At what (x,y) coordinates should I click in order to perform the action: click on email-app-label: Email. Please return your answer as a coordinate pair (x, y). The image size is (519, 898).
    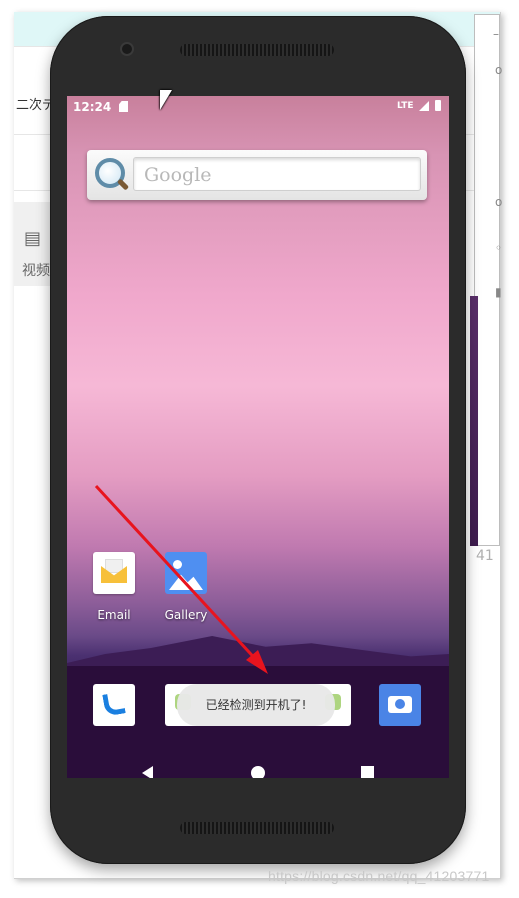
    Looking at the image, I should click on (114, 615).